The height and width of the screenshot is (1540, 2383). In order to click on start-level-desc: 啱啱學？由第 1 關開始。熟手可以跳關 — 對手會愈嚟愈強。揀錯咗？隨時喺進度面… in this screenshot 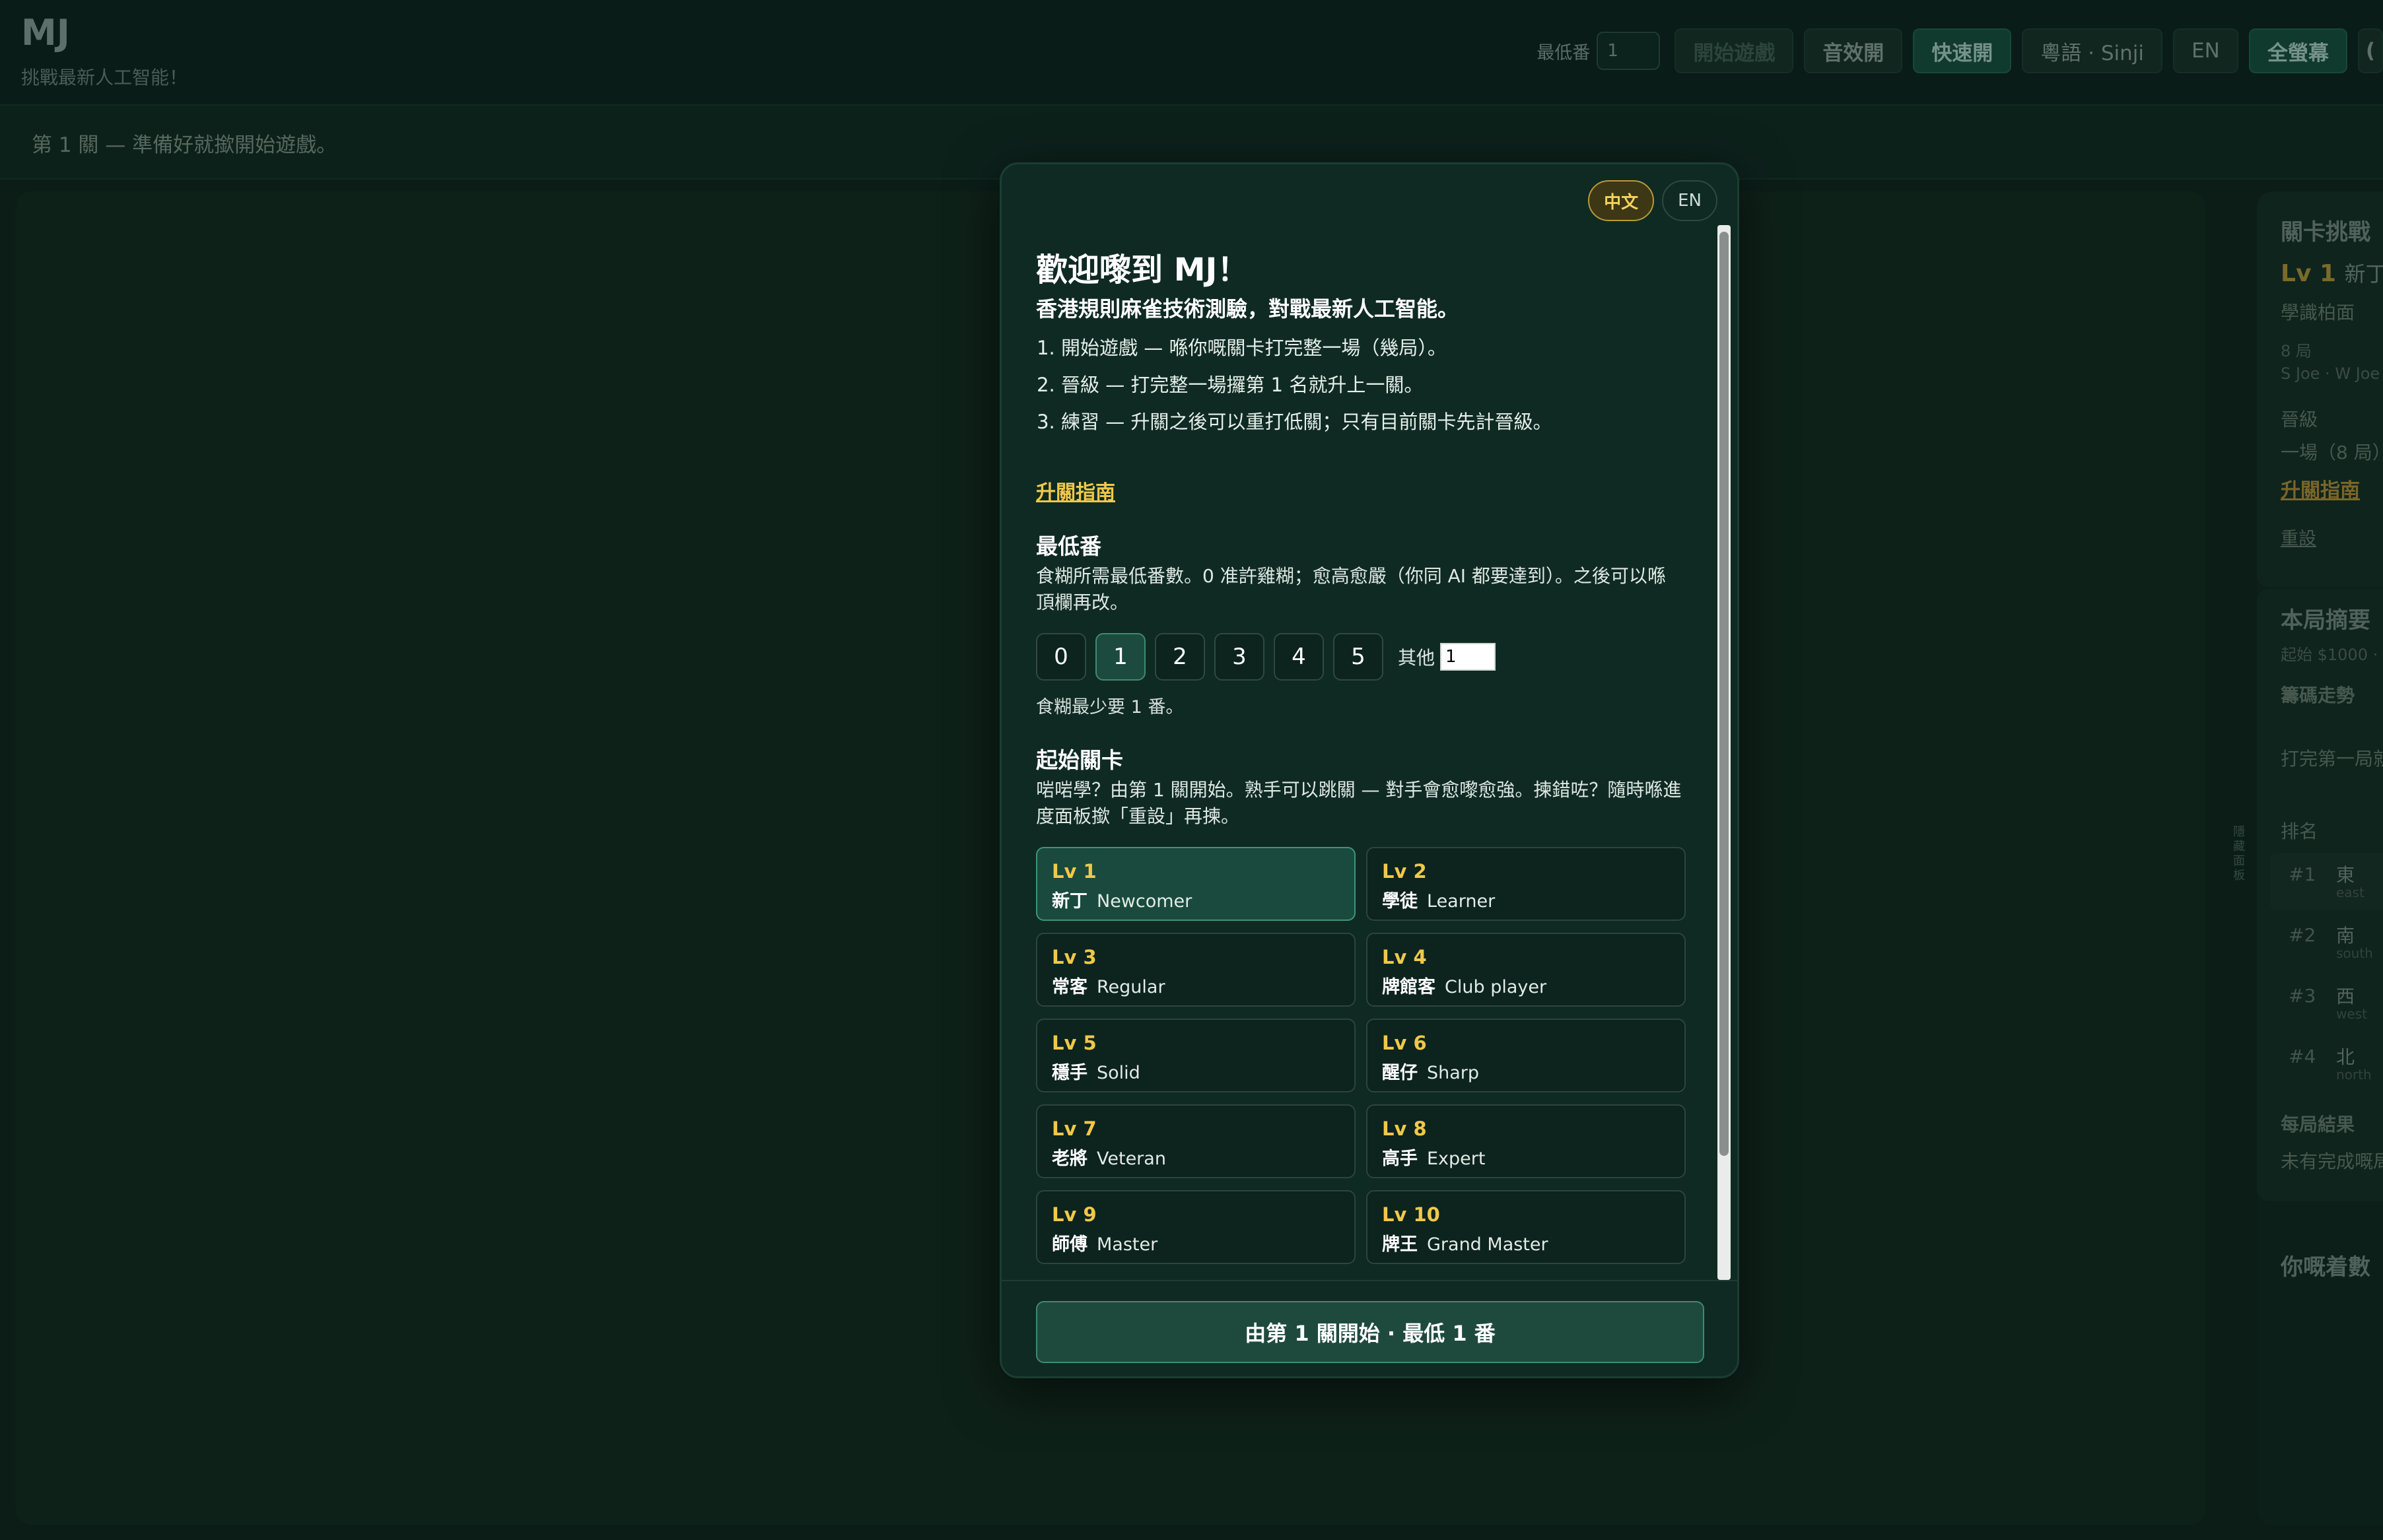, I will do `click(1359, 803)`.